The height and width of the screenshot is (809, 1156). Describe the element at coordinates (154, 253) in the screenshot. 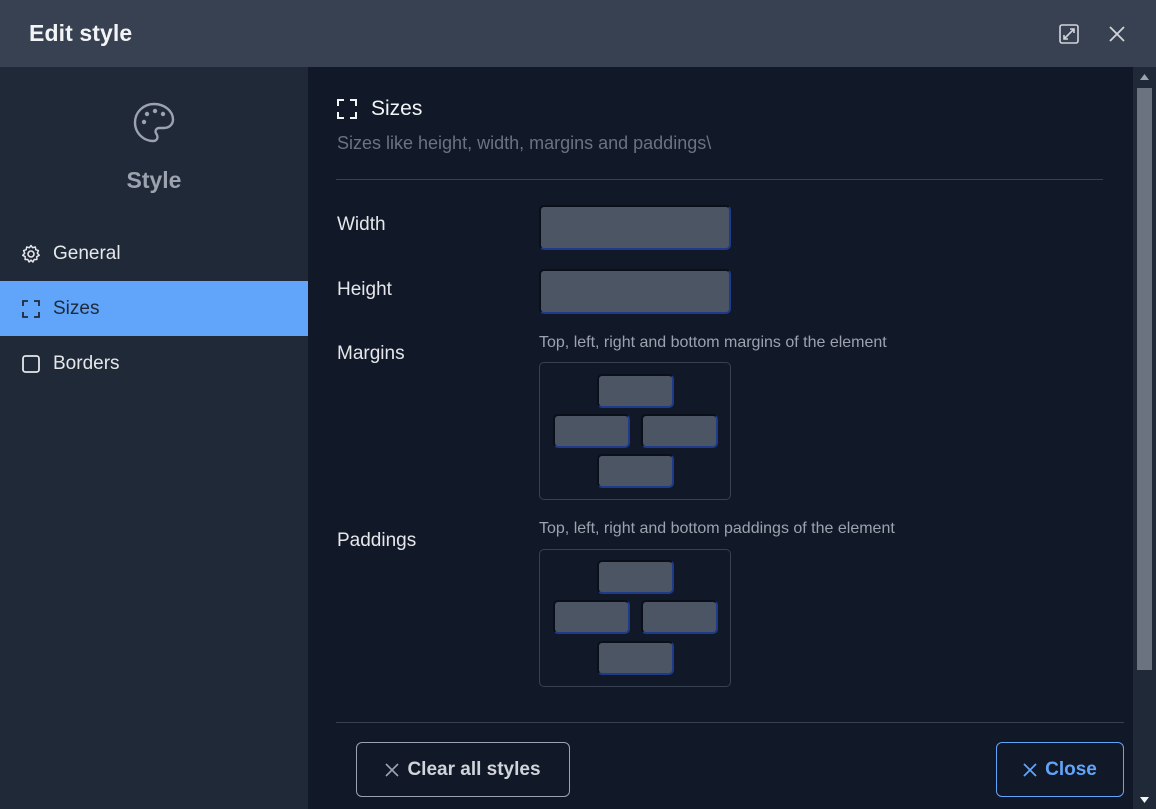

I see `sidebar-item-general: General` at that location.